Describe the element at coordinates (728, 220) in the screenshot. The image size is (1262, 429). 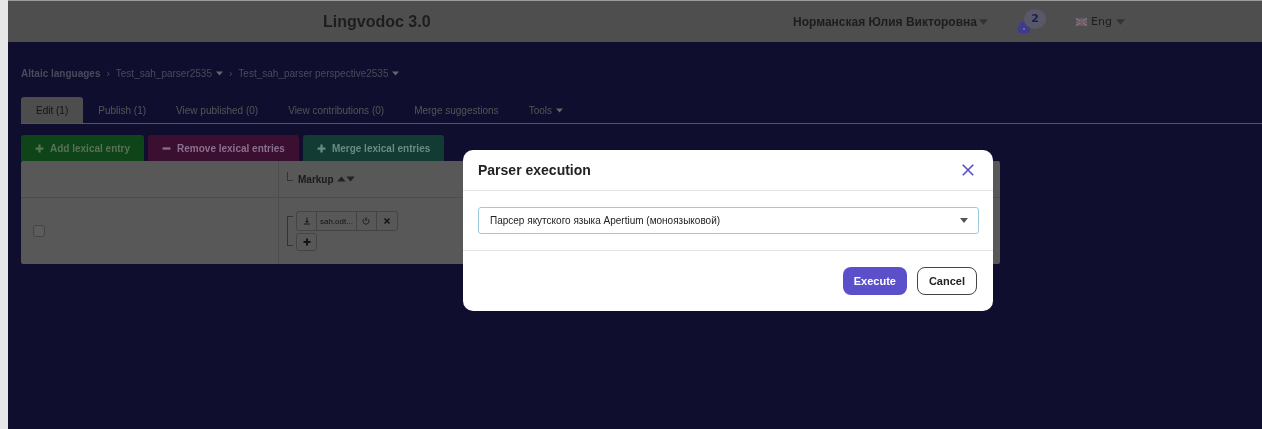
I see `parser-select: Парсер якутского языка Apertium (моноязыковой)` at that location.